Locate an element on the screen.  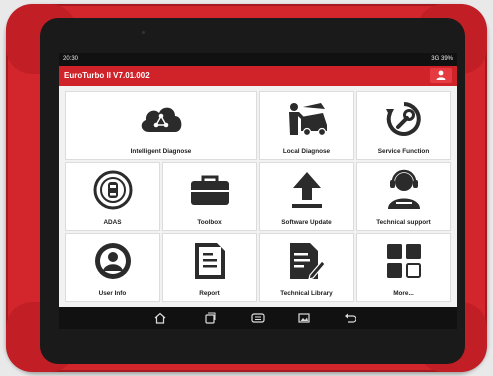
tile-label: Technical Library is located at coordinates (306, 293).